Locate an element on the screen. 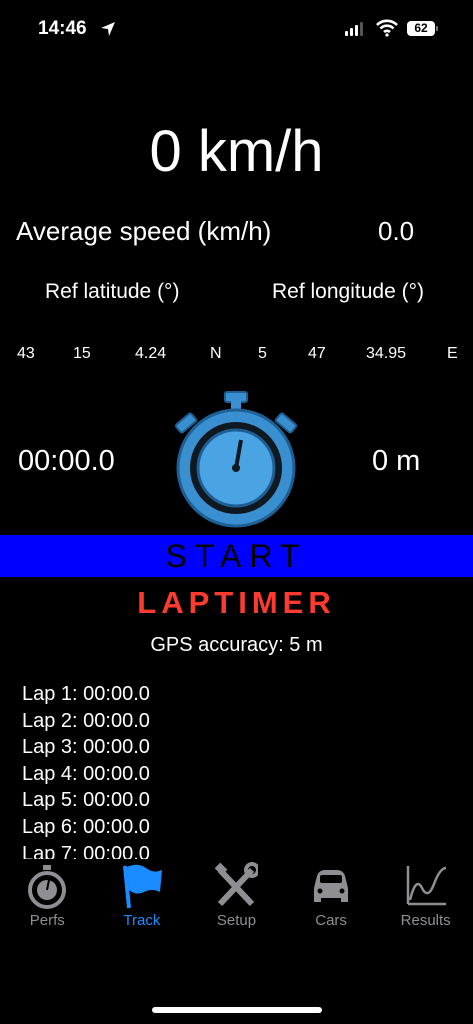 This screenshot has width=473, height=1024. wifi-icon is located at coordinates (387, 28).